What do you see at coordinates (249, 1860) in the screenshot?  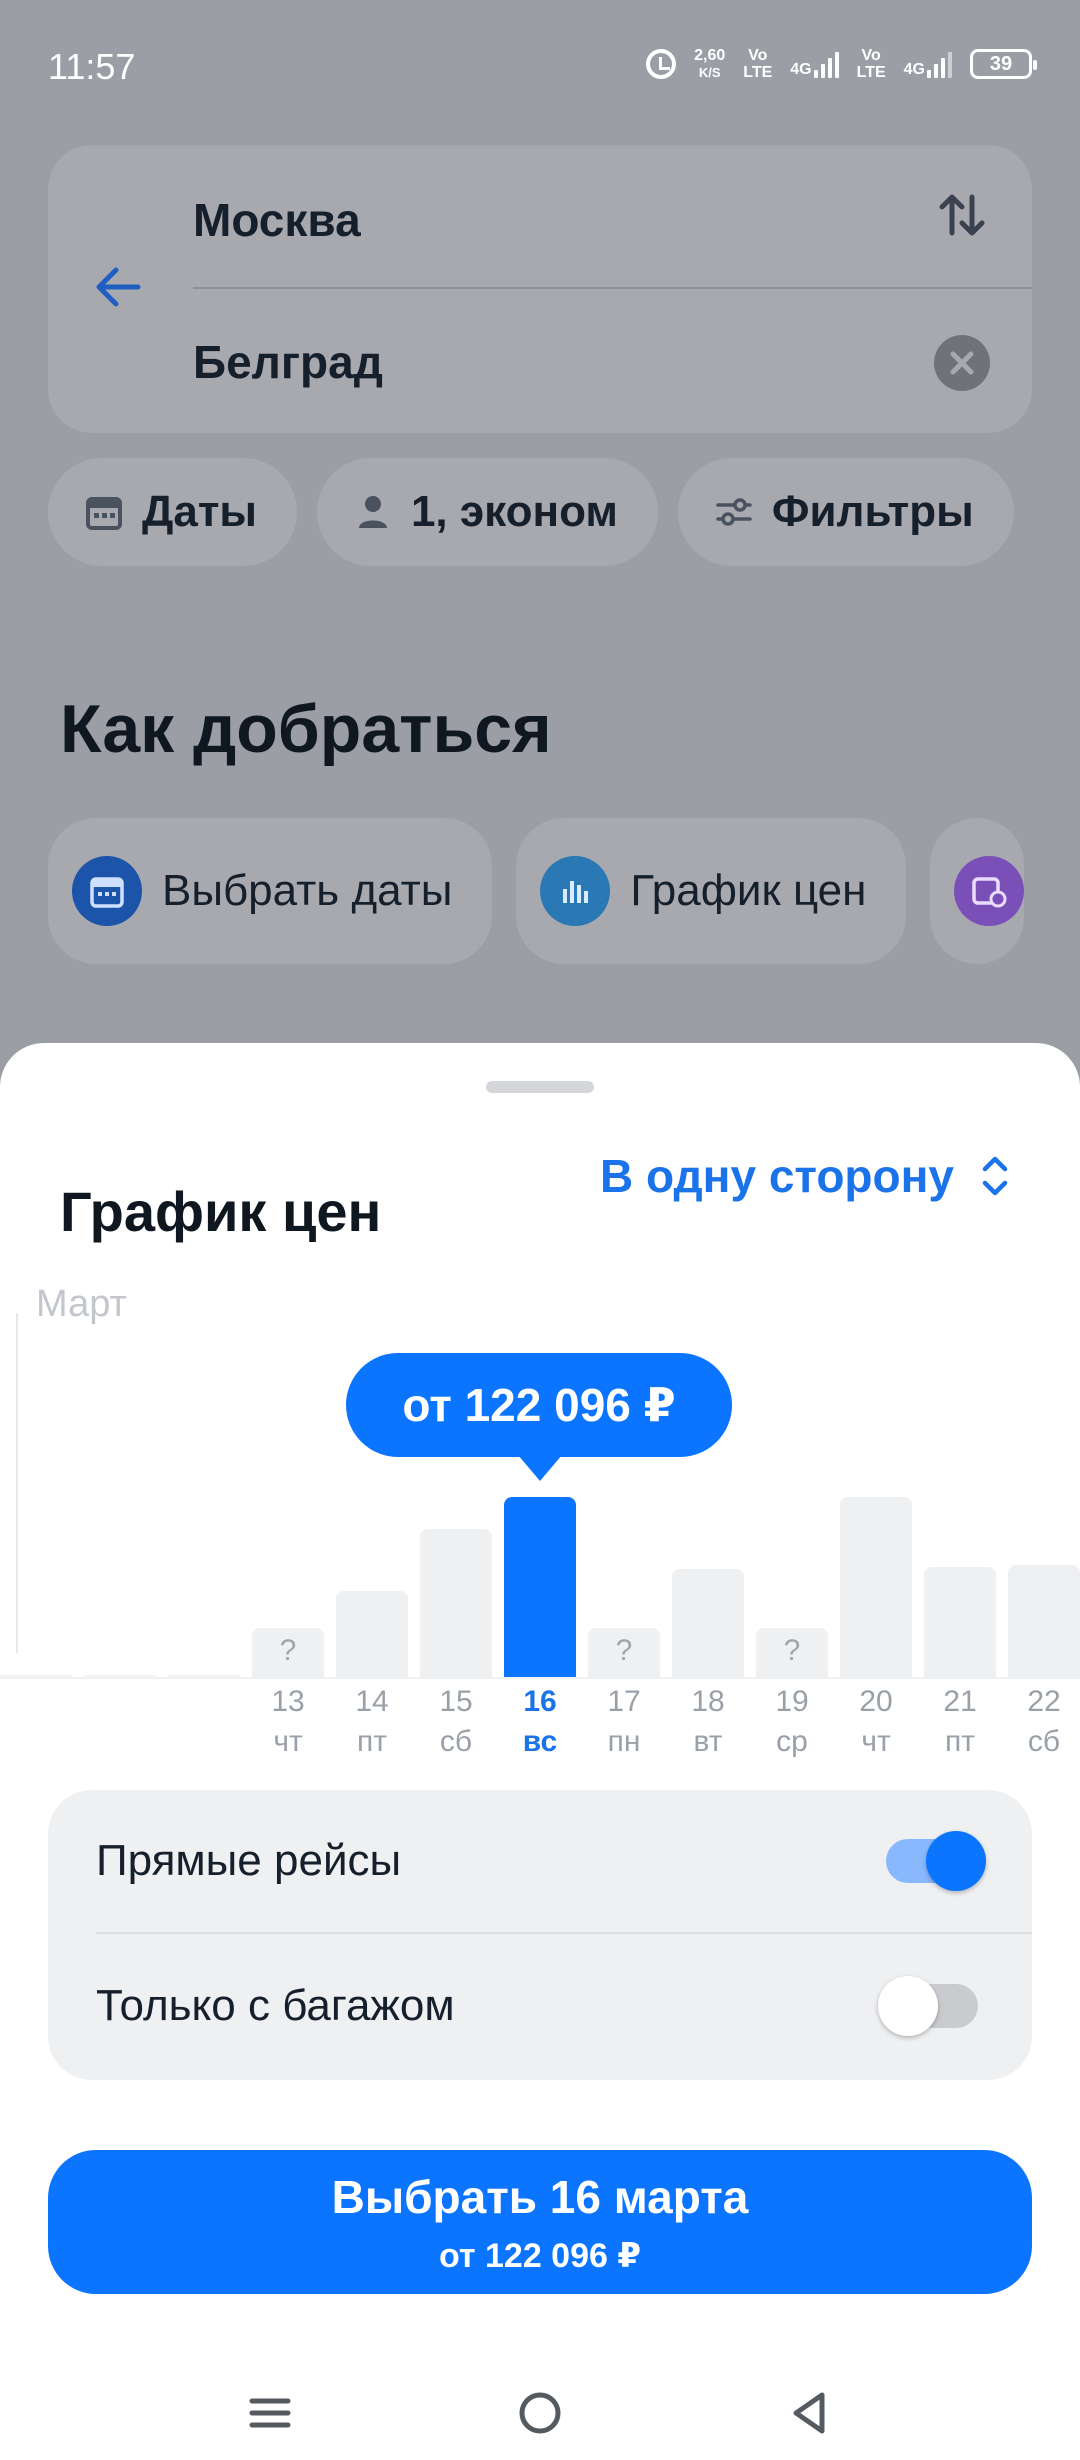 I see `direct-flights-label: Прямые рейсы` at bounding box center [249, 1860].